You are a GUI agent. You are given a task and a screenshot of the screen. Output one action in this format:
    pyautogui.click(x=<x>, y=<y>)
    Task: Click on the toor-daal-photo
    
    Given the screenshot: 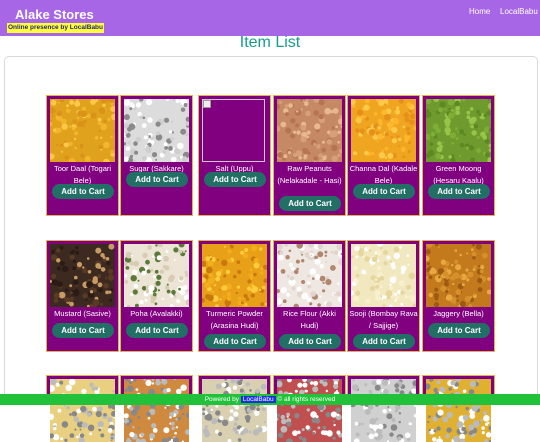 What is the action you would take?
    pyautogui.click(x=82, y=130)
    